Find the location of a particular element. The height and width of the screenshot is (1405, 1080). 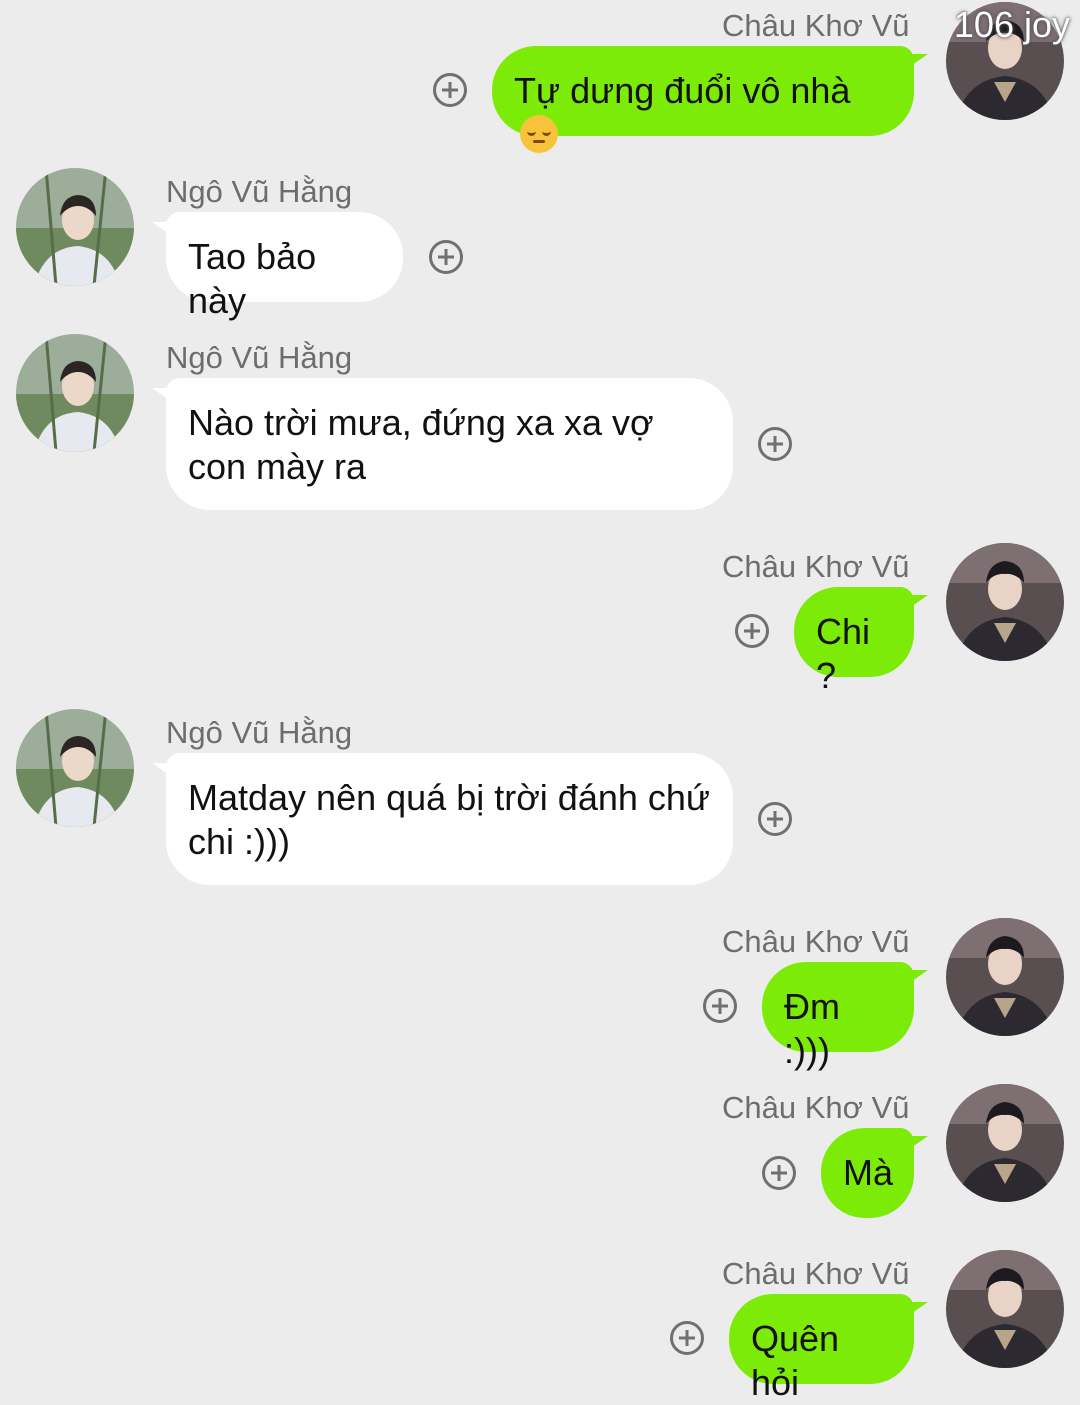

message-text: Đm :))) is located at coordinates (812, 1028).